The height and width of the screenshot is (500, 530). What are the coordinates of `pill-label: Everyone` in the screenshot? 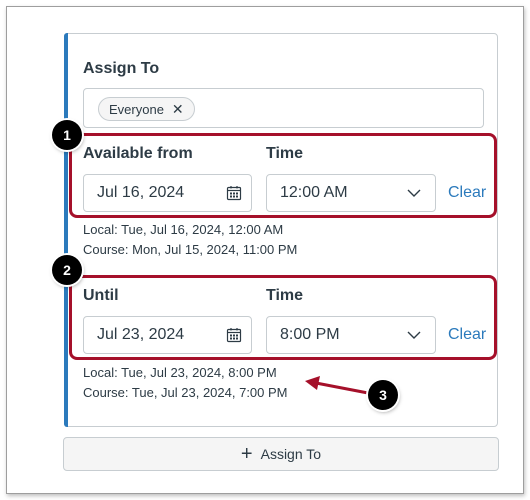 It's located at (136, 109).